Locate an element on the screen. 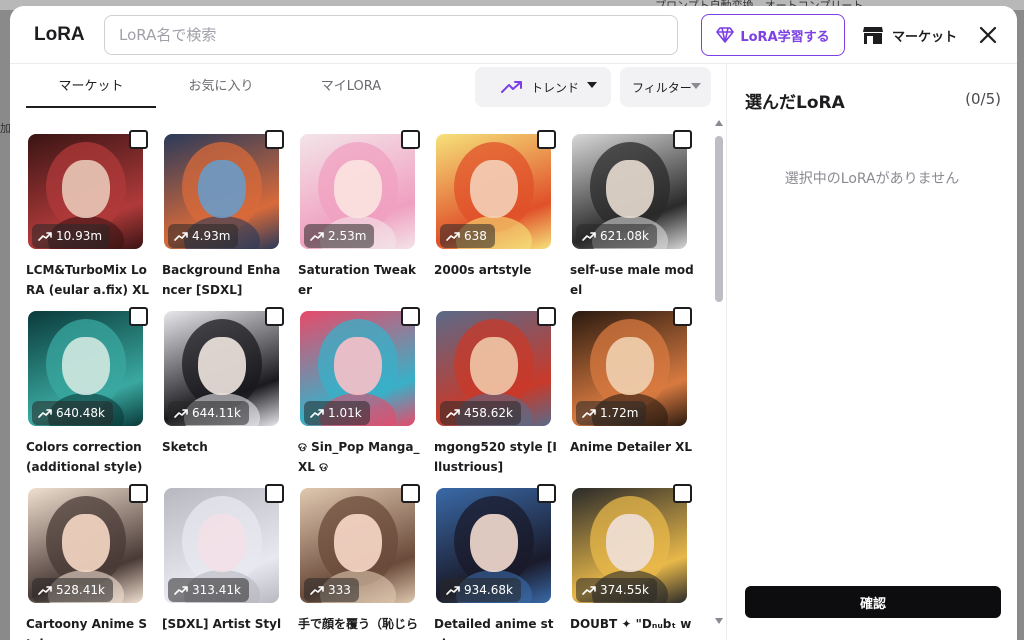  usage-count-badge: 333 is located at coordinates (331, 590).